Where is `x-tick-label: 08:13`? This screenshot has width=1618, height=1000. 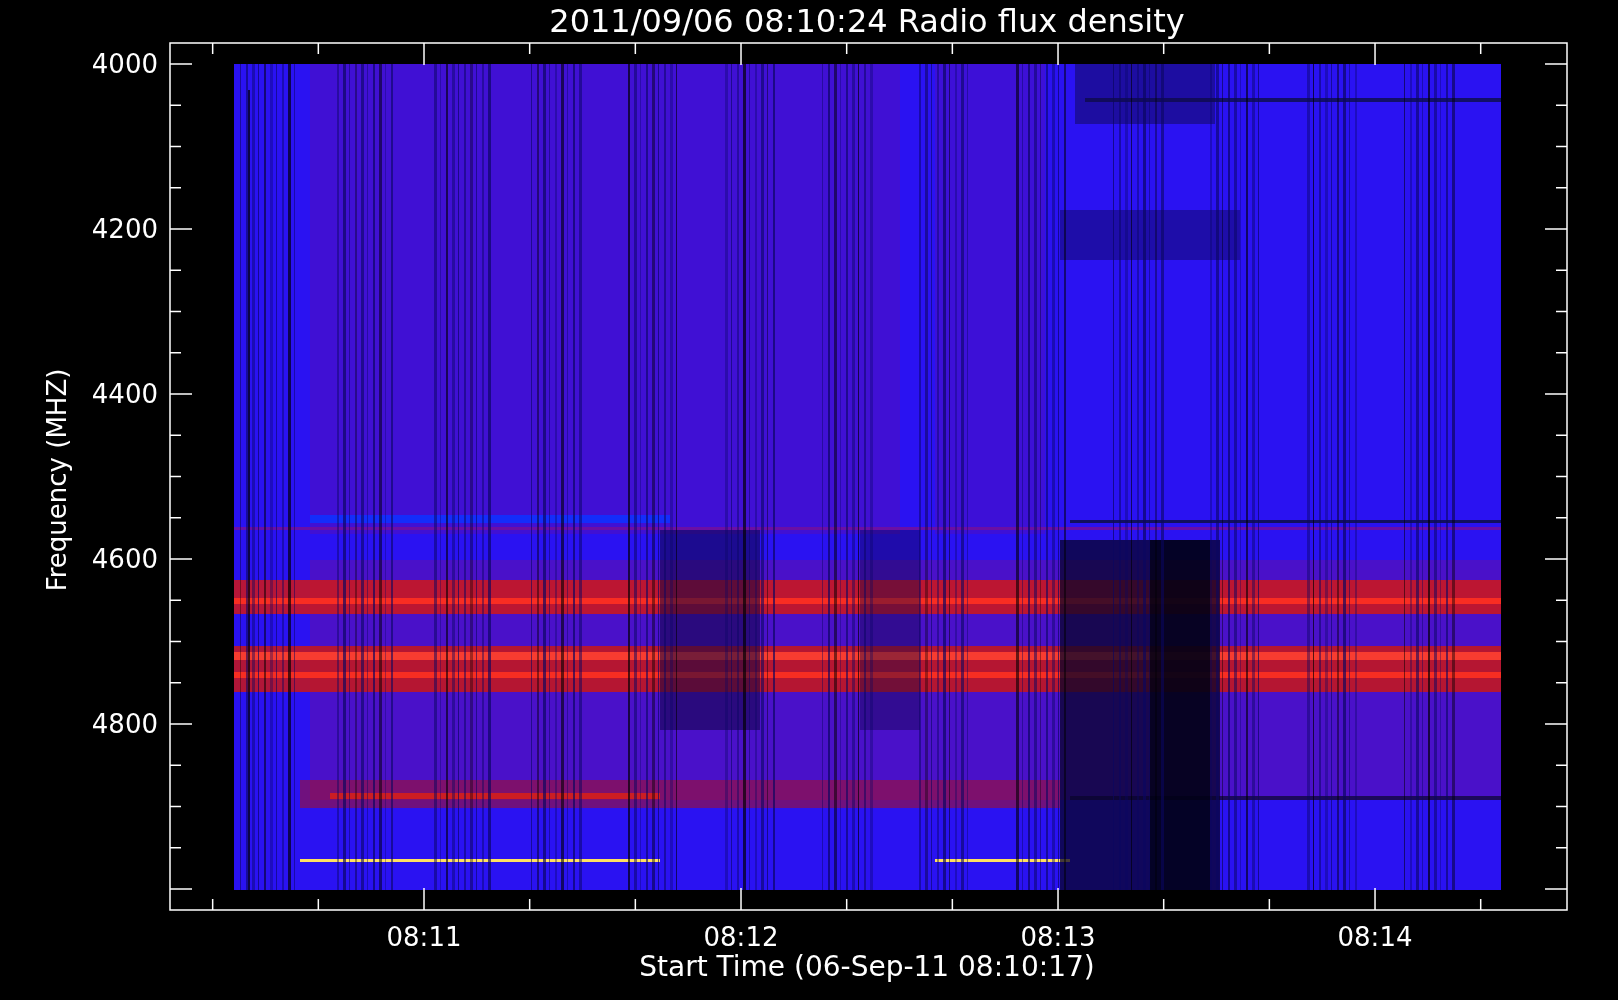
x-tick-label: 08:13 is located at coordinates (1058, 937).